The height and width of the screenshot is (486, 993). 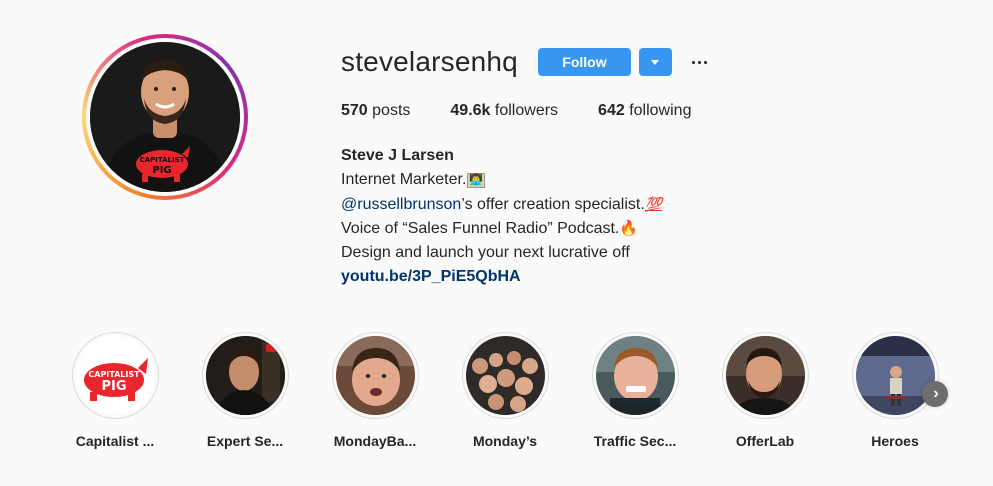 I want to click on fire-emoji-icon: 🔥, so click(x=629, y=228).